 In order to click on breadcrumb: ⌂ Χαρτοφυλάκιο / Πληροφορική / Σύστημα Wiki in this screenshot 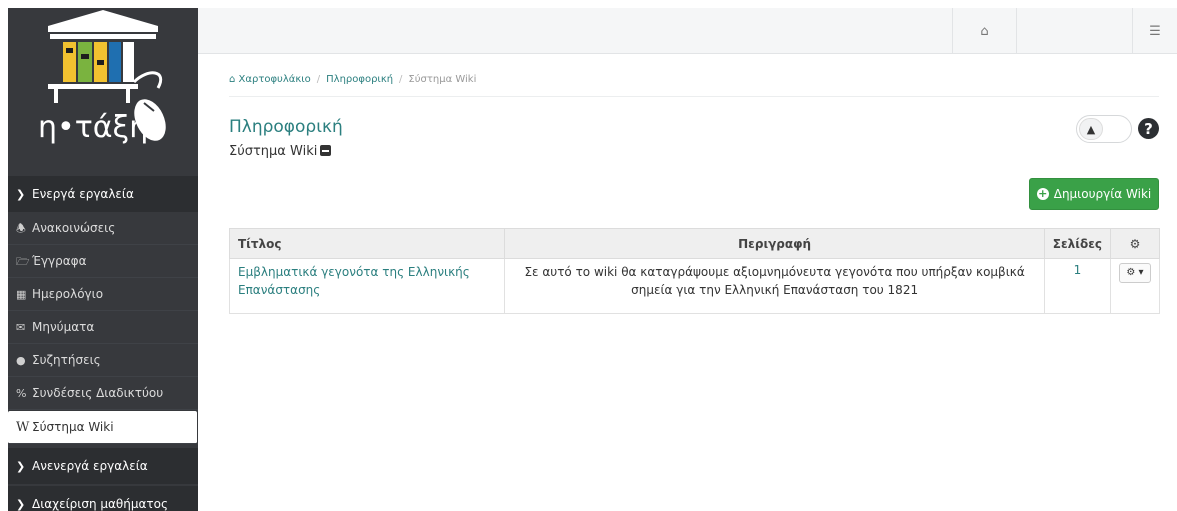, I will do `click(353, 79)`.